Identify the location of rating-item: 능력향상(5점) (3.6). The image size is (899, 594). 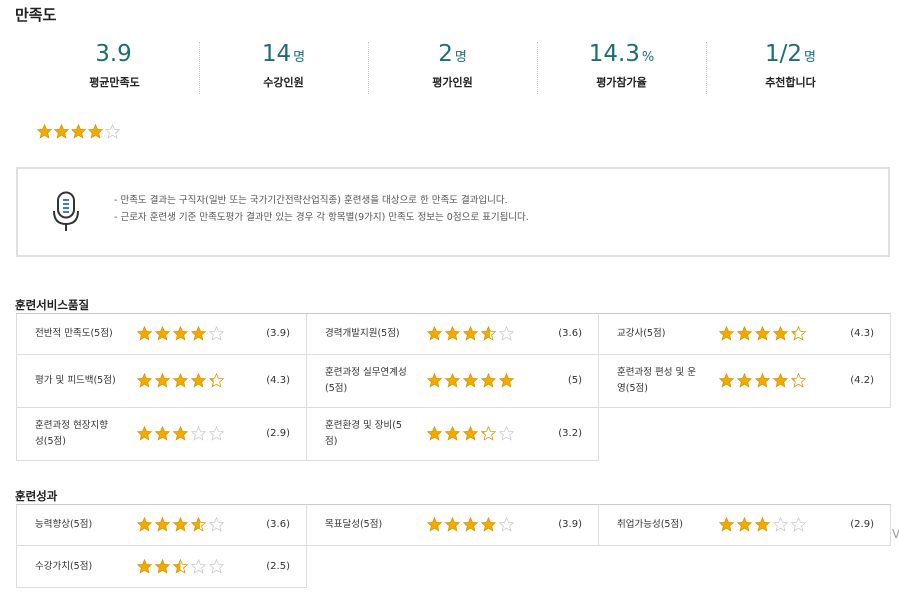
(161, 525).